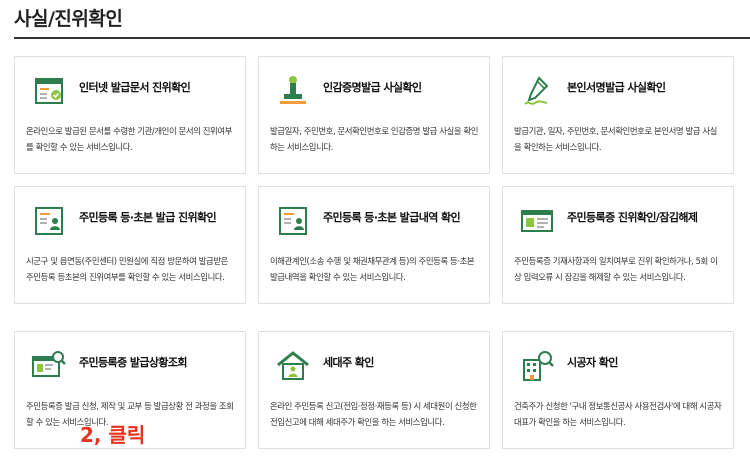  What do you see at coordinates (616, 87) in the screenshot?
I see `card-title: 본인서명발급 사실확인` at bounding box center [616, 87].